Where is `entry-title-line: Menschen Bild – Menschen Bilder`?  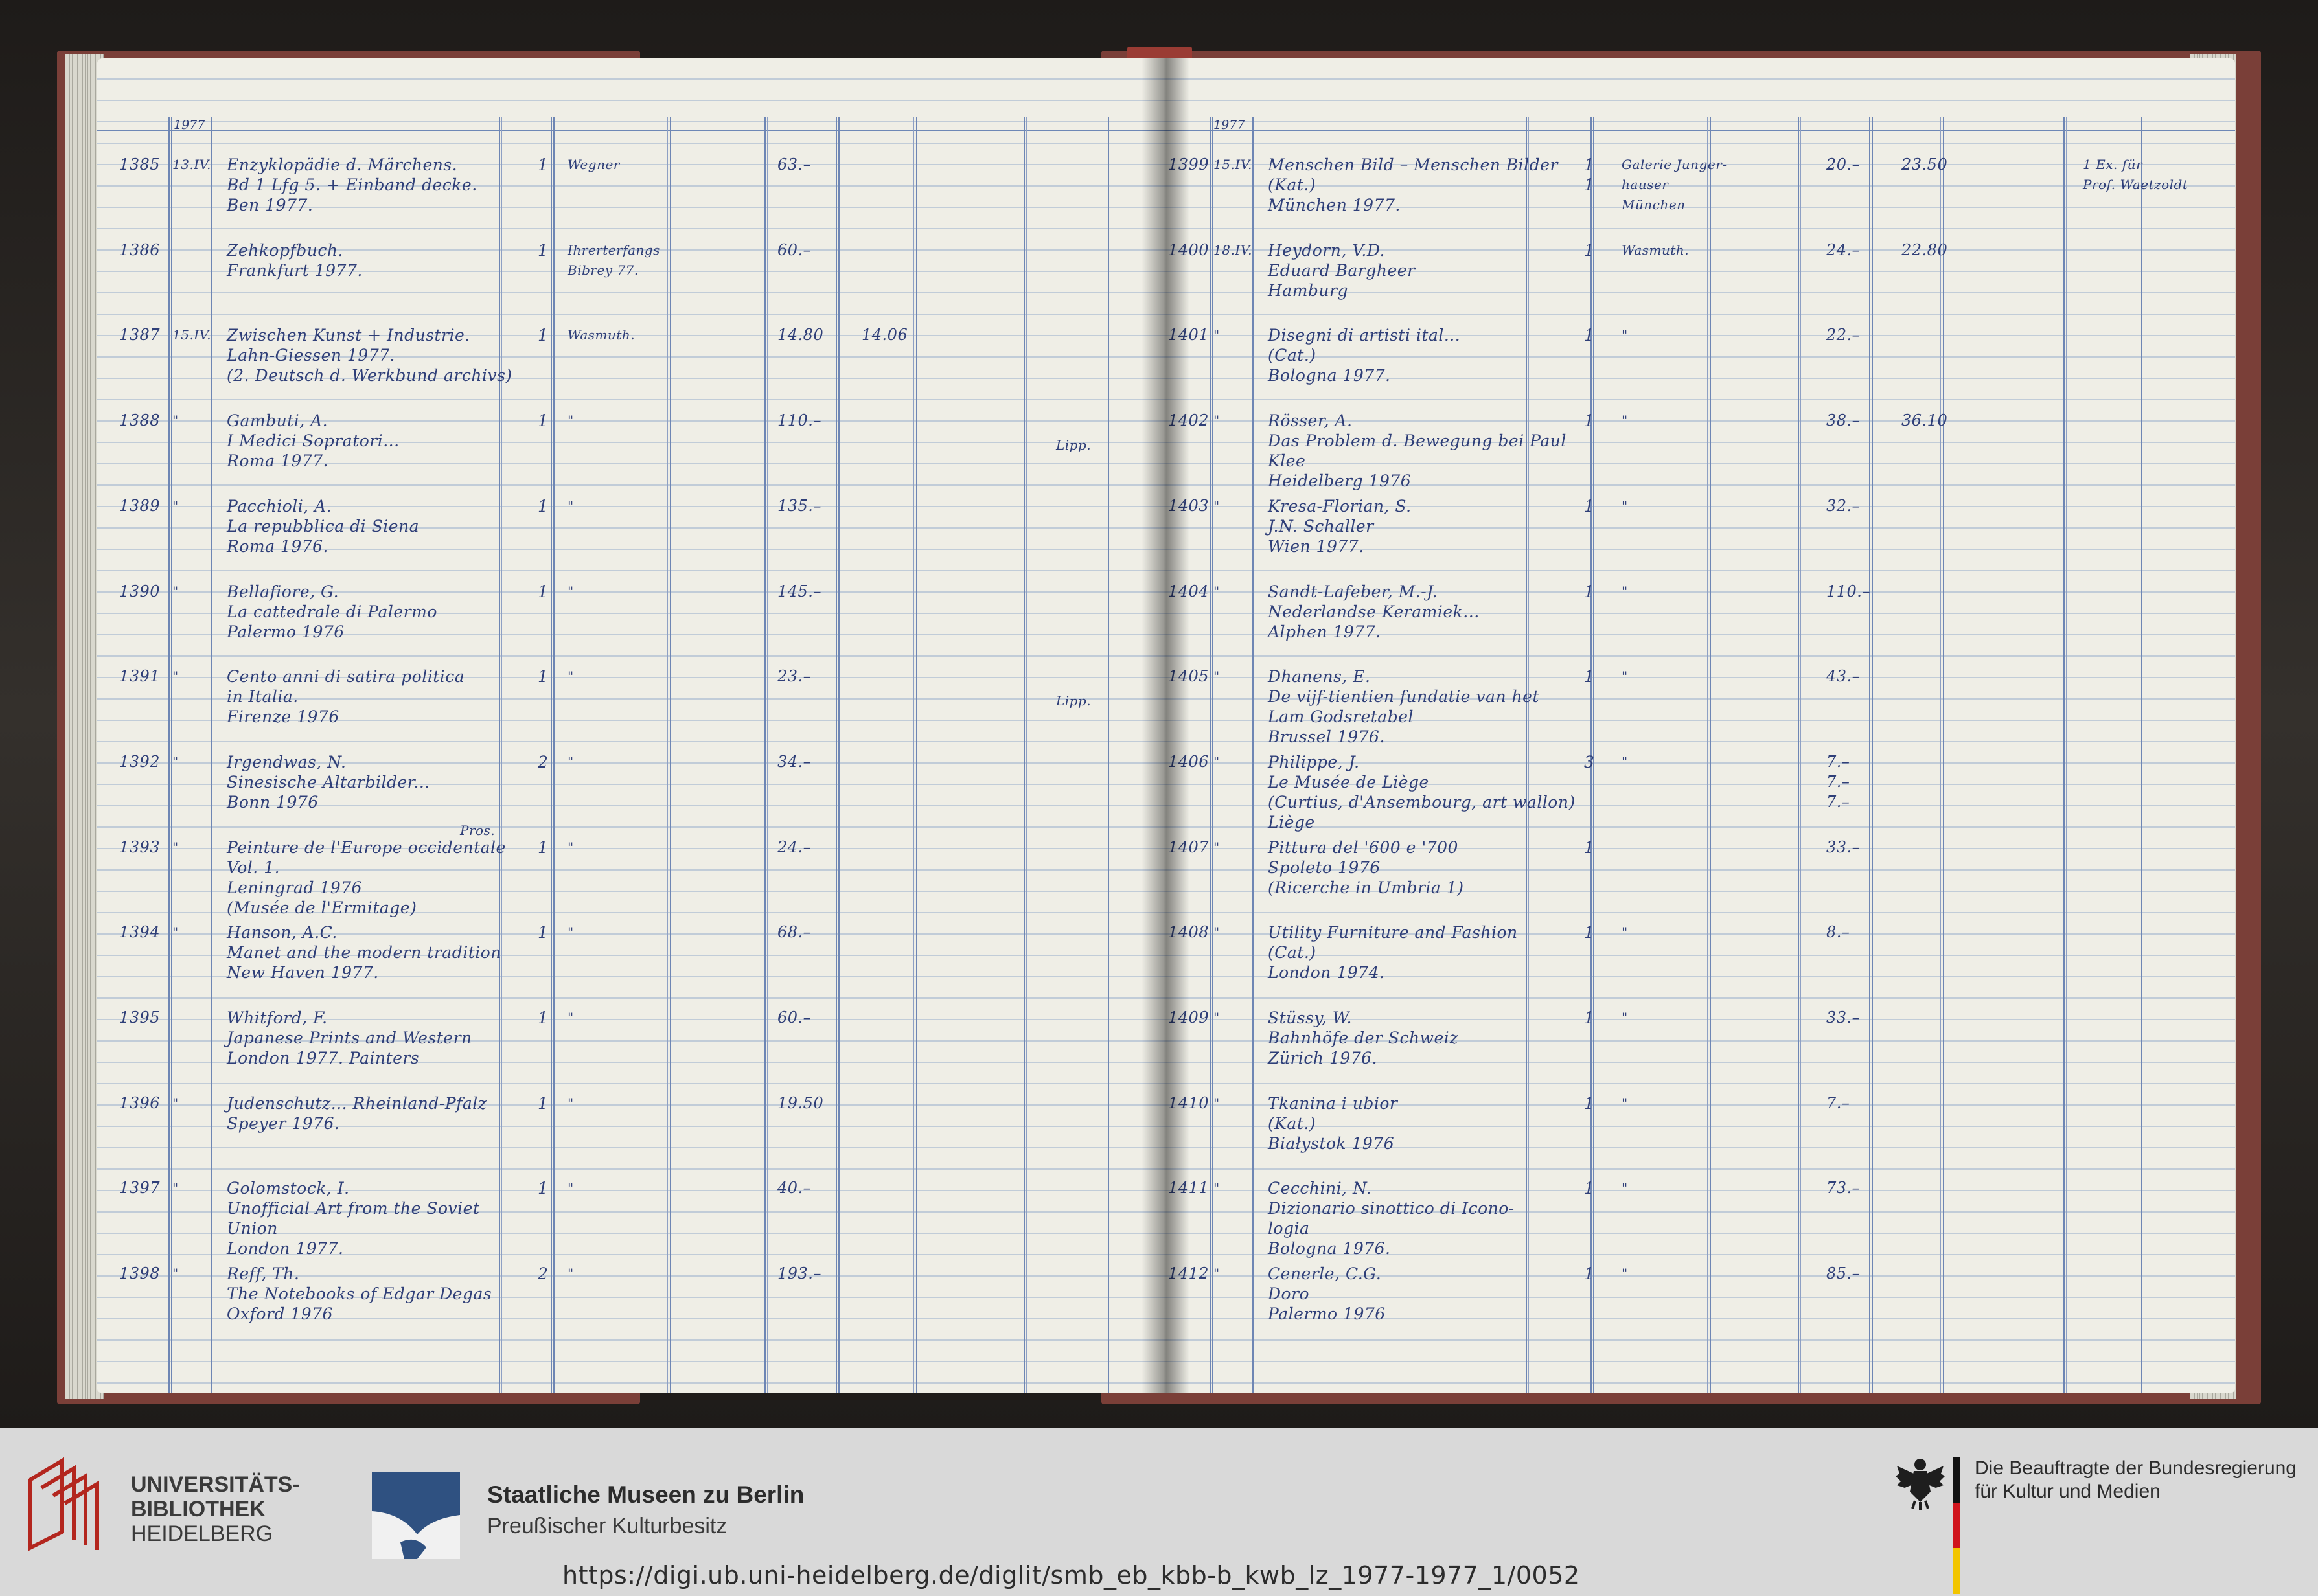 entry-title-line: Menschen Bild – Menschen Bilder is located at coordinates (1413, 164).